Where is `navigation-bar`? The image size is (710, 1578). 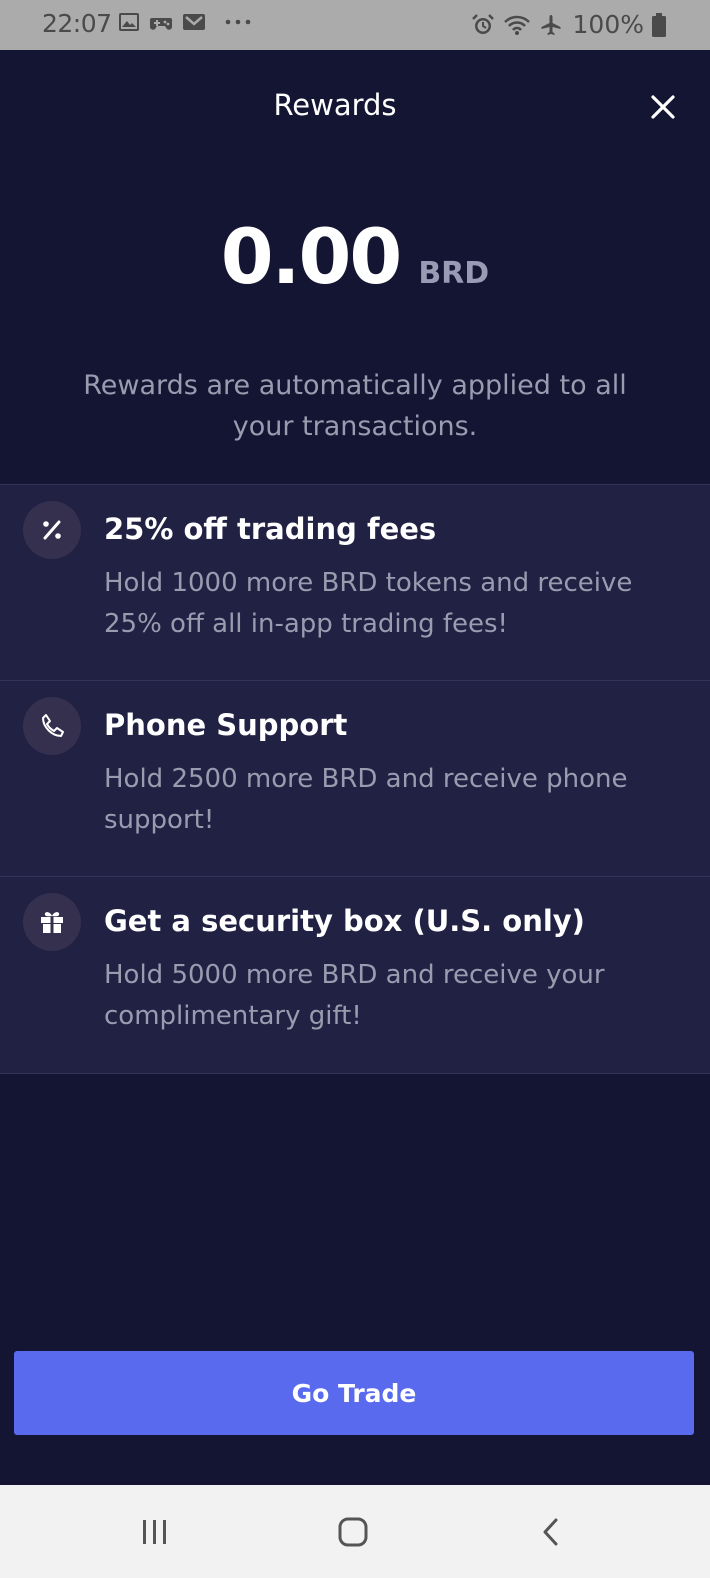 navigation-bar is located at coordinates (355, 1531).